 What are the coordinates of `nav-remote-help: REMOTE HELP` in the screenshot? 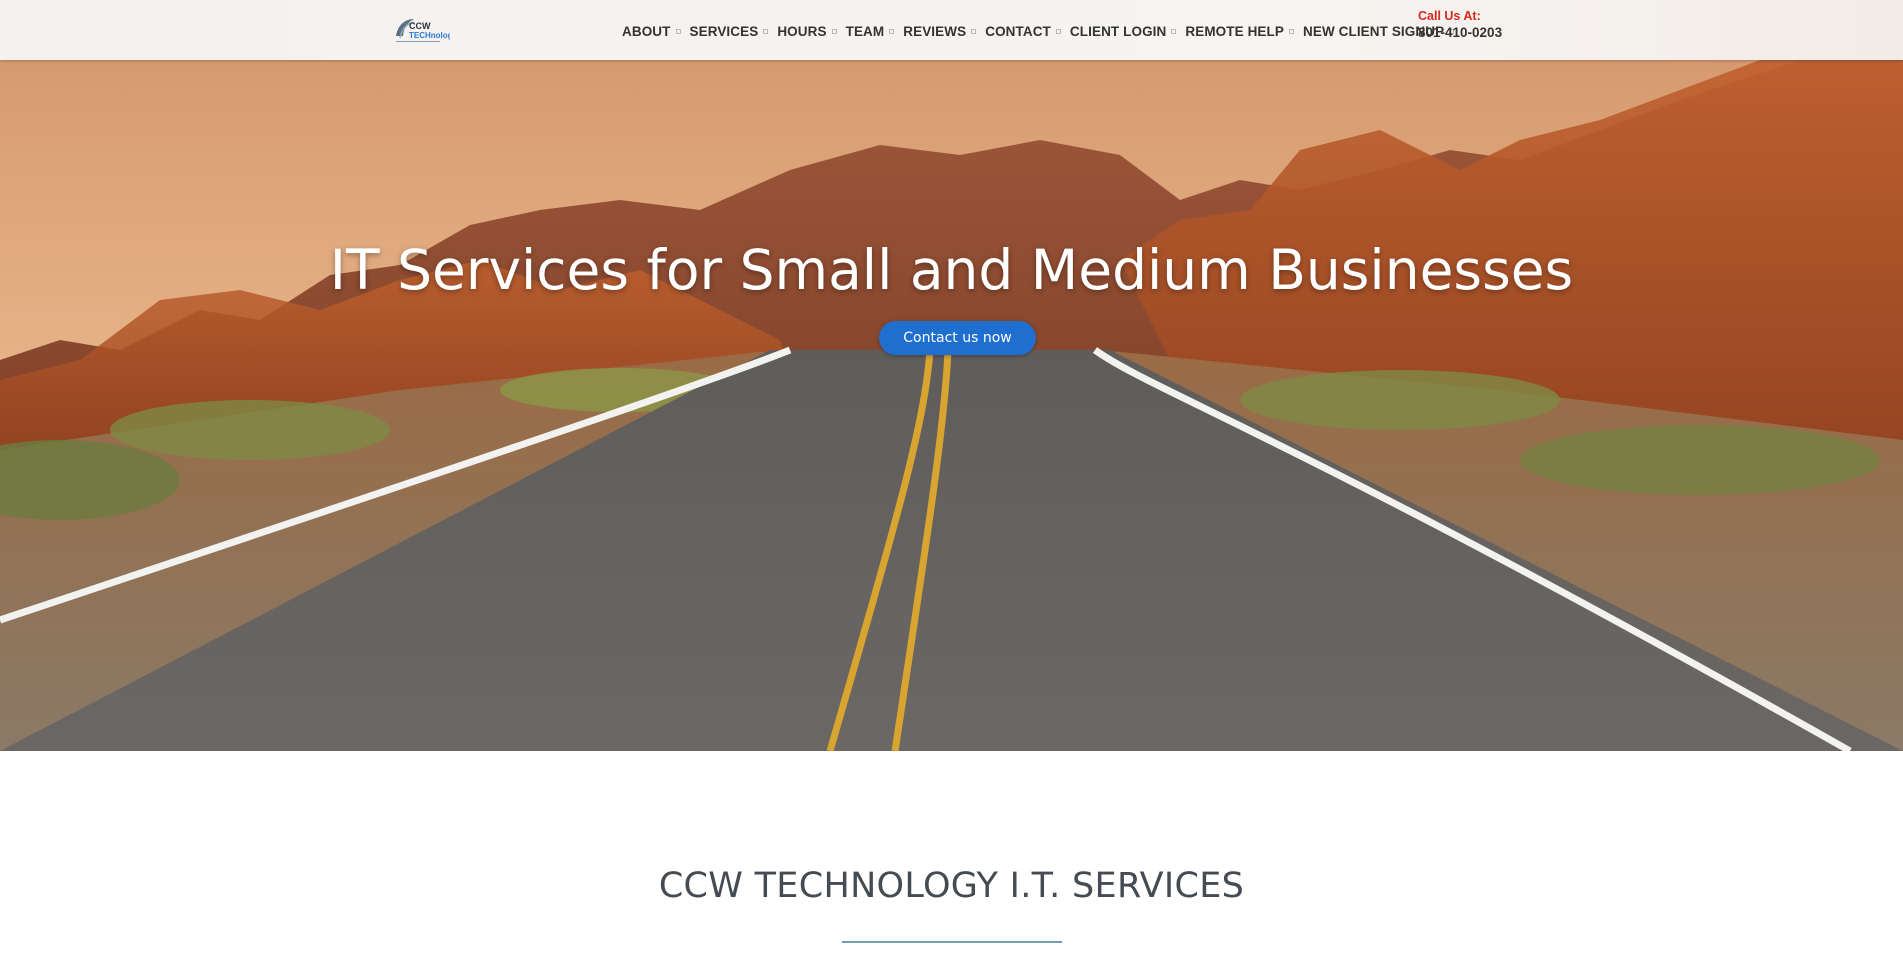 It's located at (1239, 31).